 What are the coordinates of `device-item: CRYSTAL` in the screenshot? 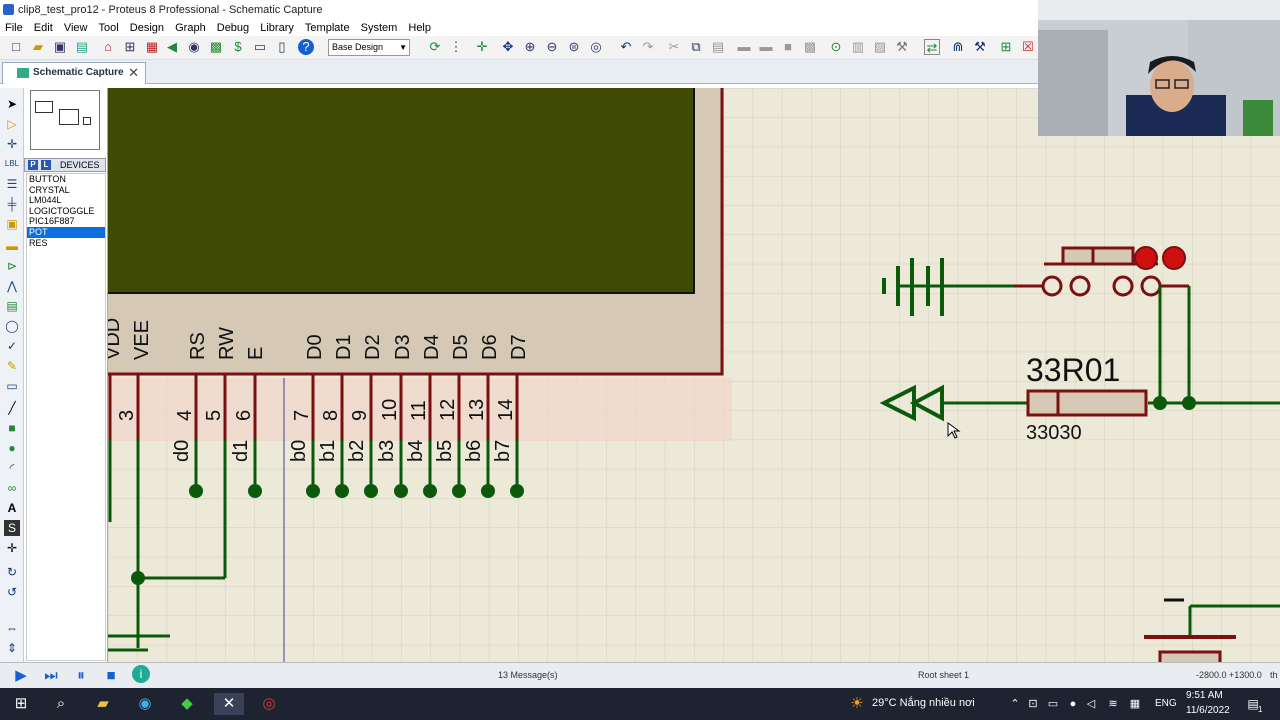 It's located at (66, 190).